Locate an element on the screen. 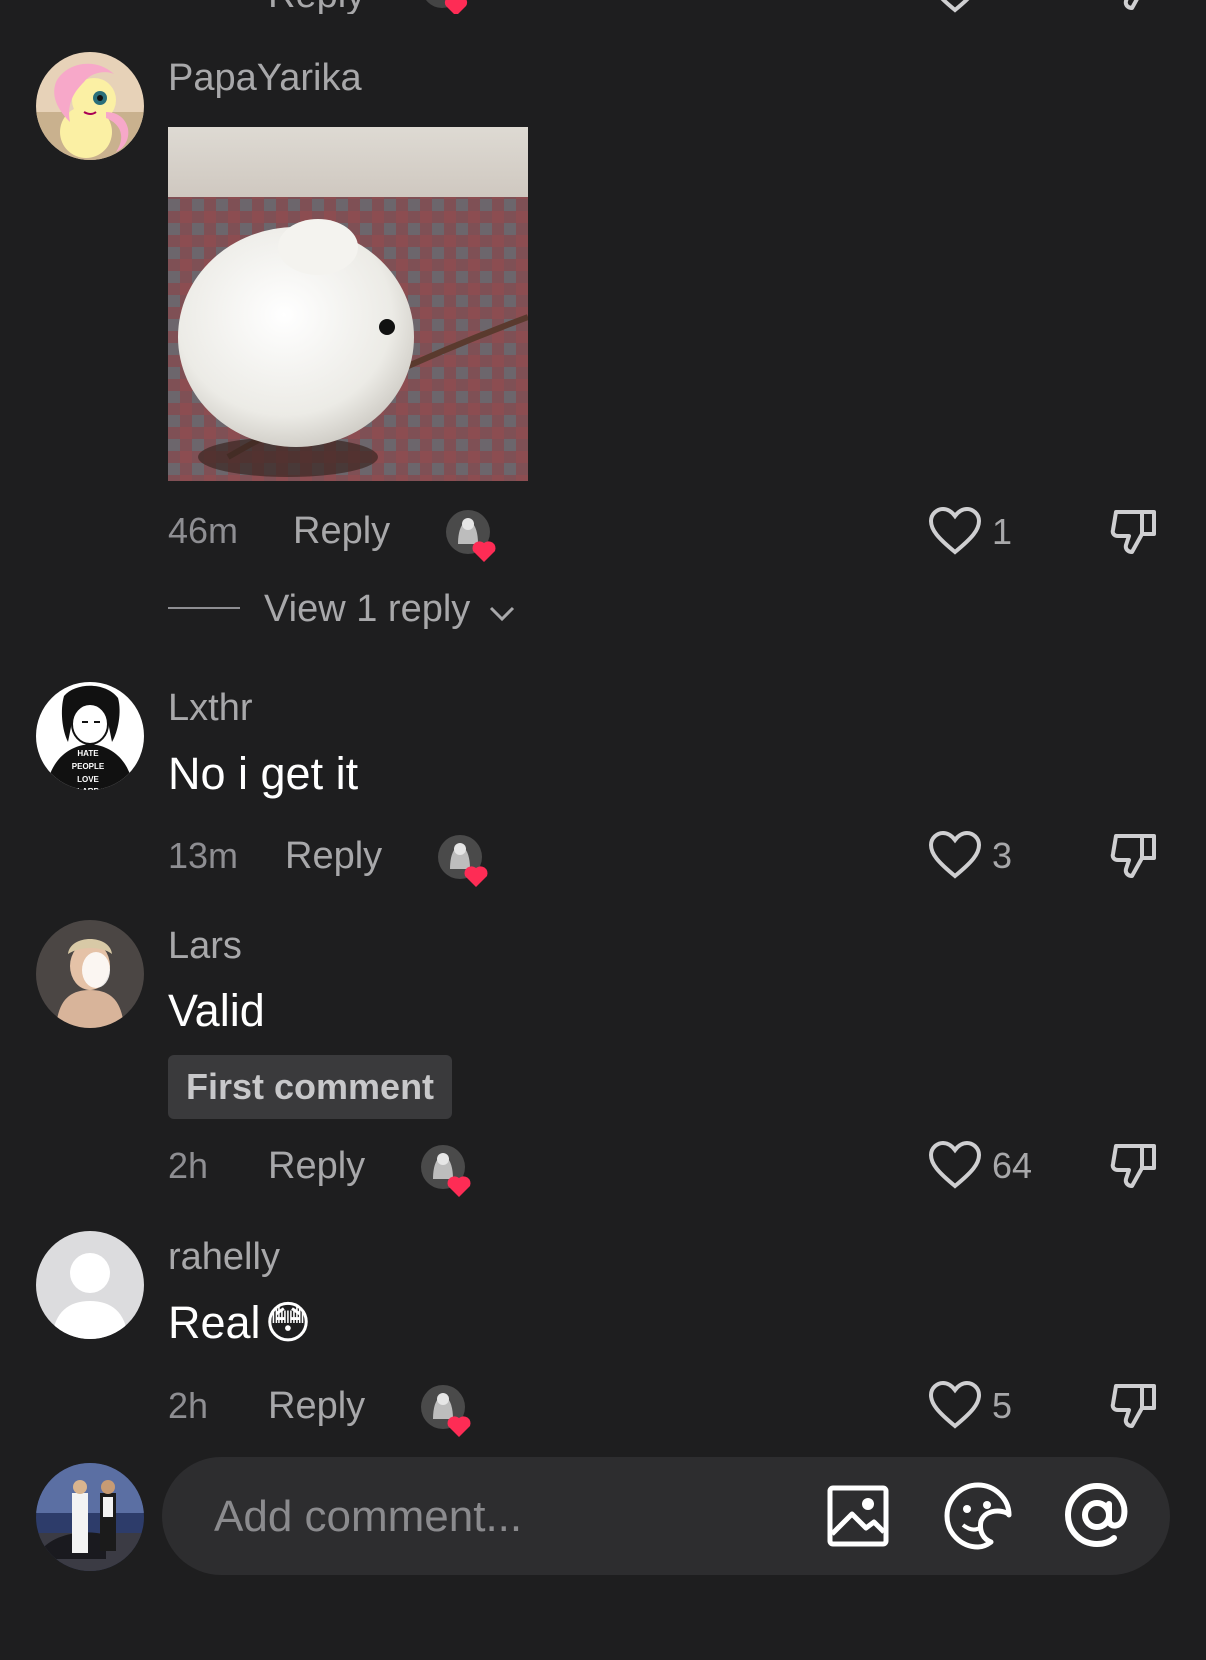  image-icon is located at coordinates (858, 1516).